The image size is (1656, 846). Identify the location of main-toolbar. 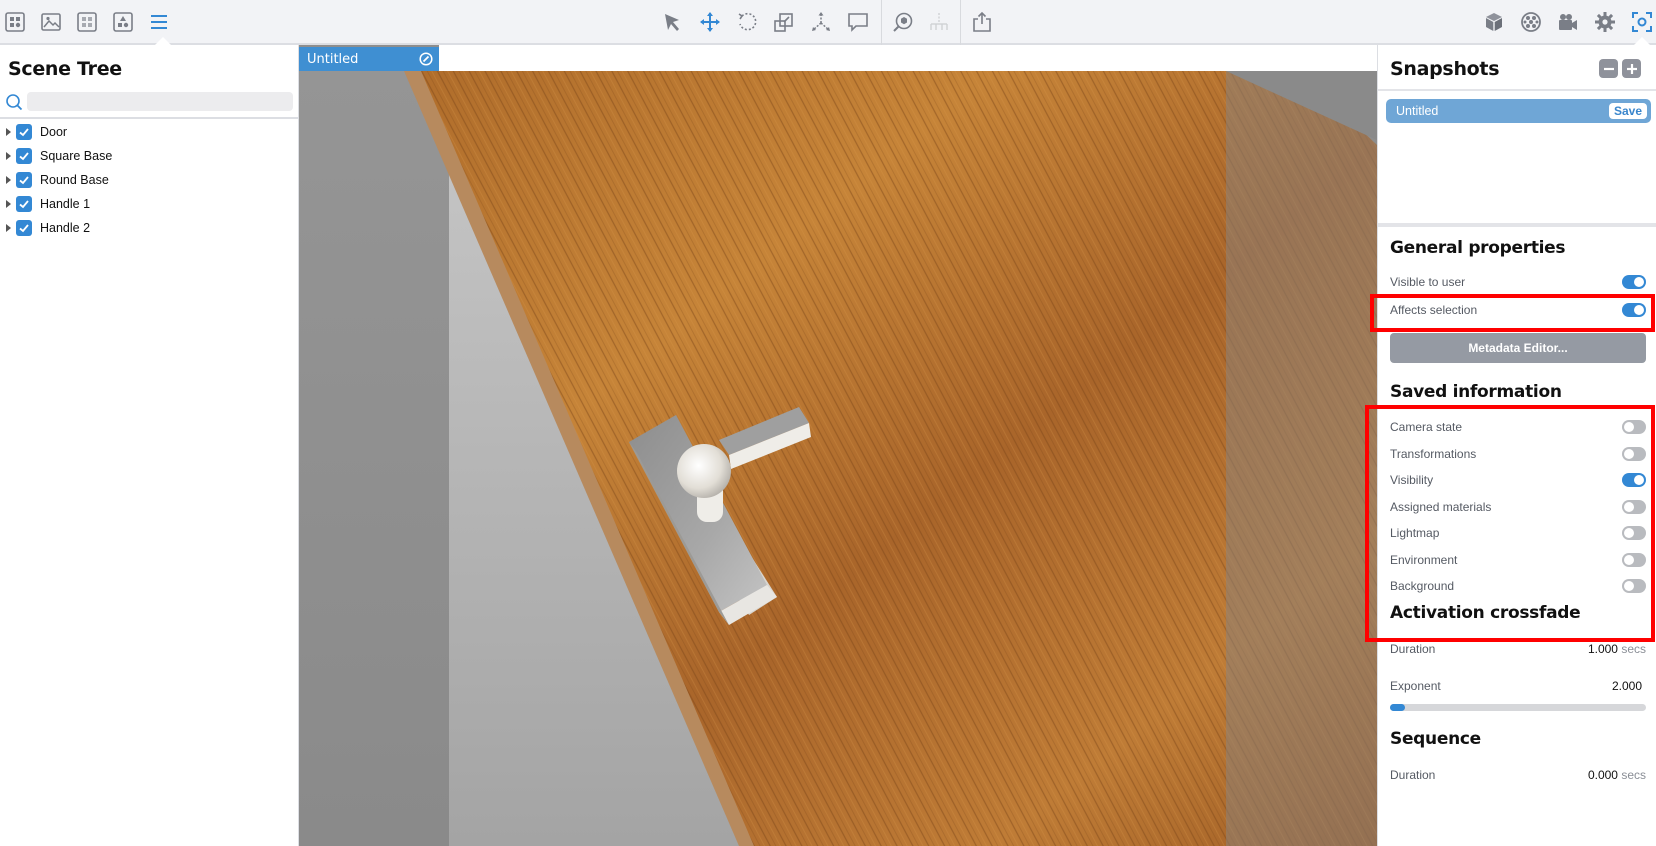
(828, 22).